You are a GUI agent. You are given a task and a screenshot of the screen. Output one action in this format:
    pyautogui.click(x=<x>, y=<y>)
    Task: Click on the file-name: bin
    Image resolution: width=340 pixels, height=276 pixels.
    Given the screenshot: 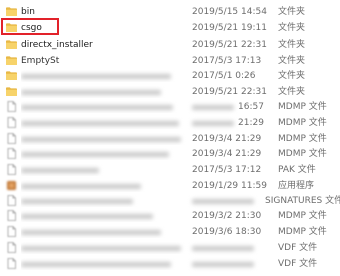 What is the action you would take?
    pyautogui.click(x=28, y=12)
    